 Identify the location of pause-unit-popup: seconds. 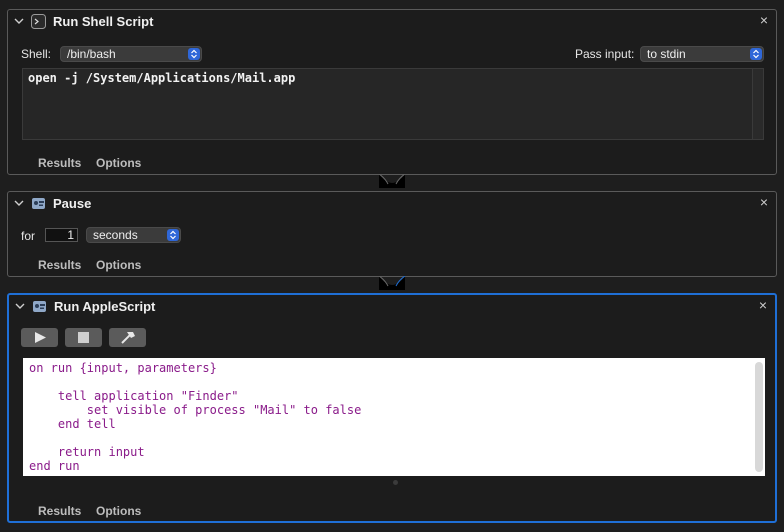
(133, 235).